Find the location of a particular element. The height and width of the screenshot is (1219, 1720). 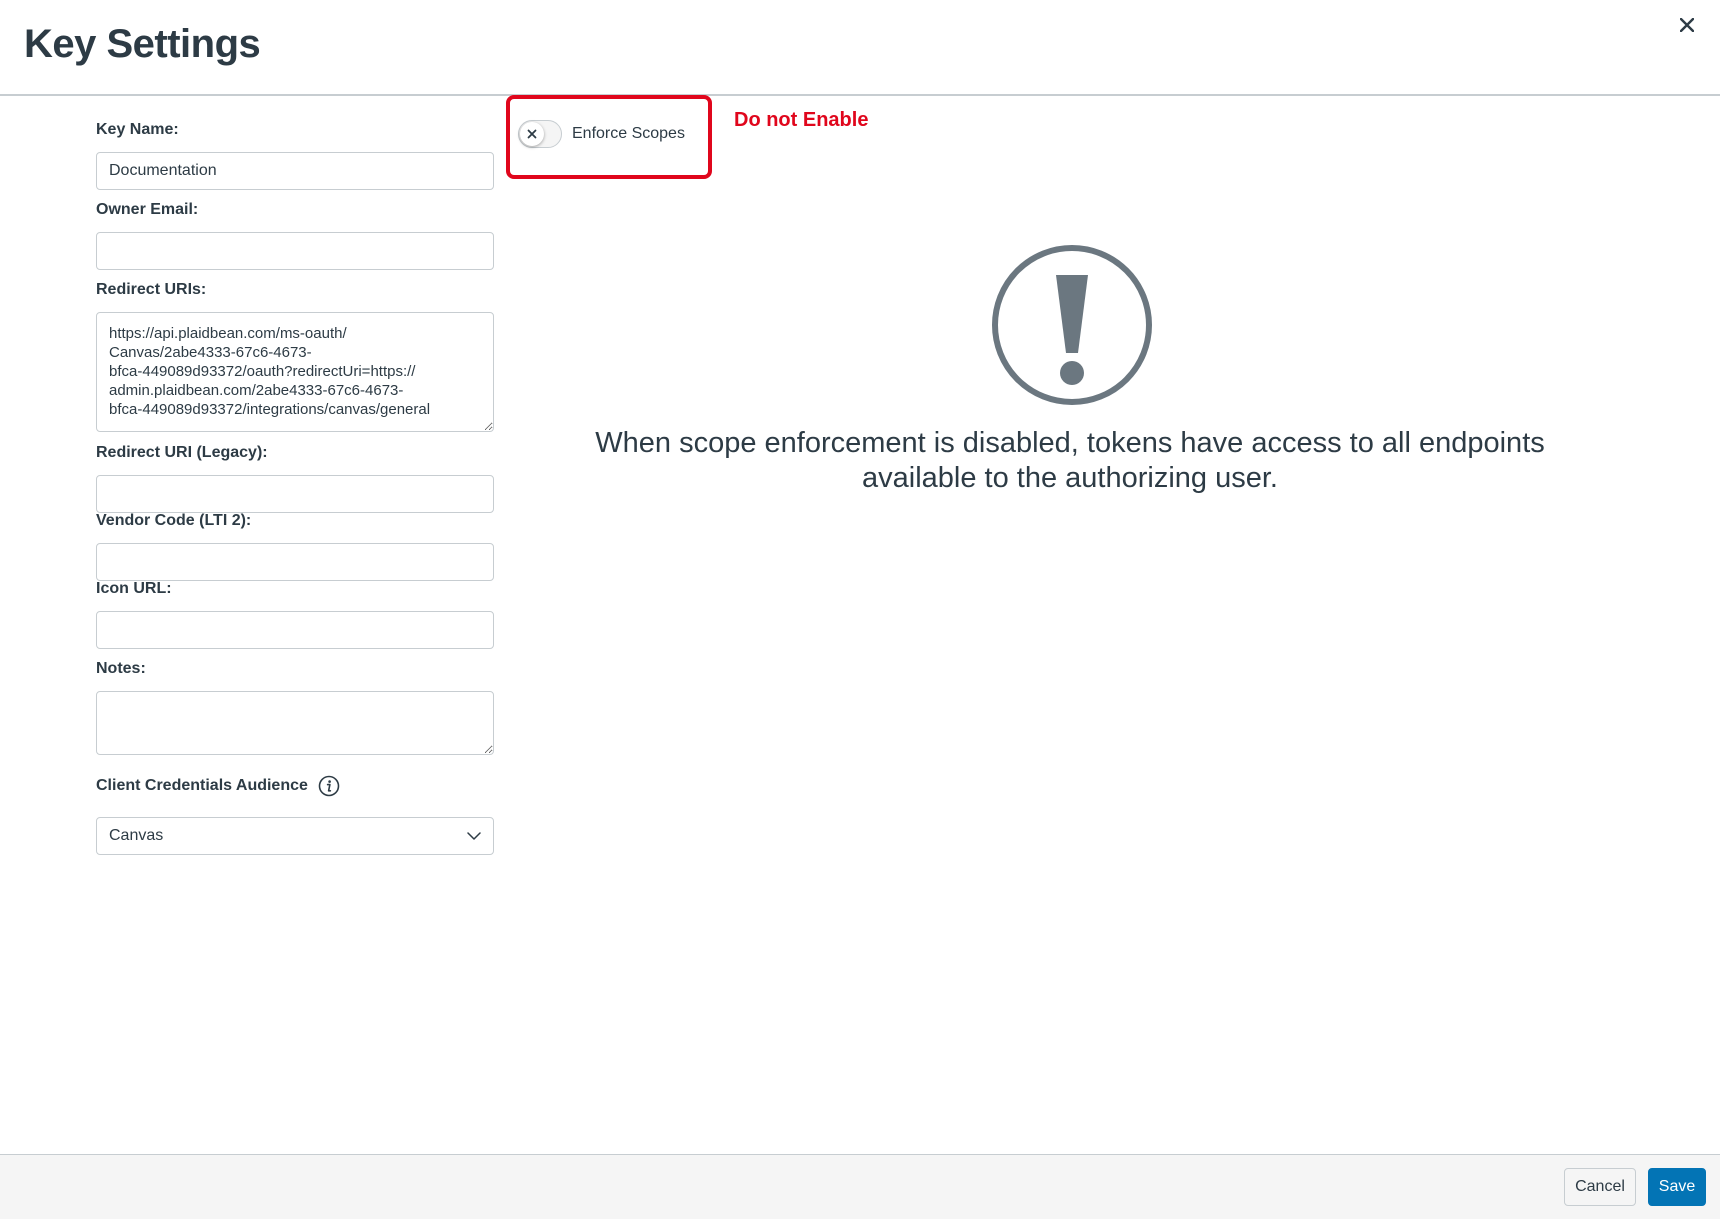

close-button is located at coordinates (1687, 25).